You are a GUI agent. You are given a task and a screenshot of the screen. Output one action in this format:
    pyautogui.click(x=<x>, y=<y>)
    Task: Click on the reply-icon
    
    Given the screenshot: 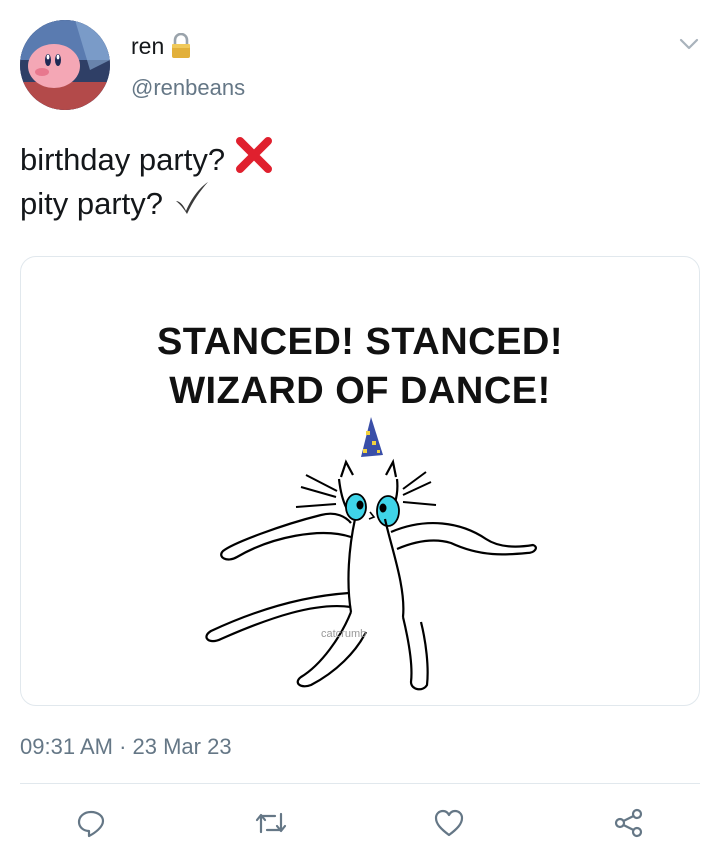 What is the action you would take?
    pyautogui.click(x=91, y=824)
    